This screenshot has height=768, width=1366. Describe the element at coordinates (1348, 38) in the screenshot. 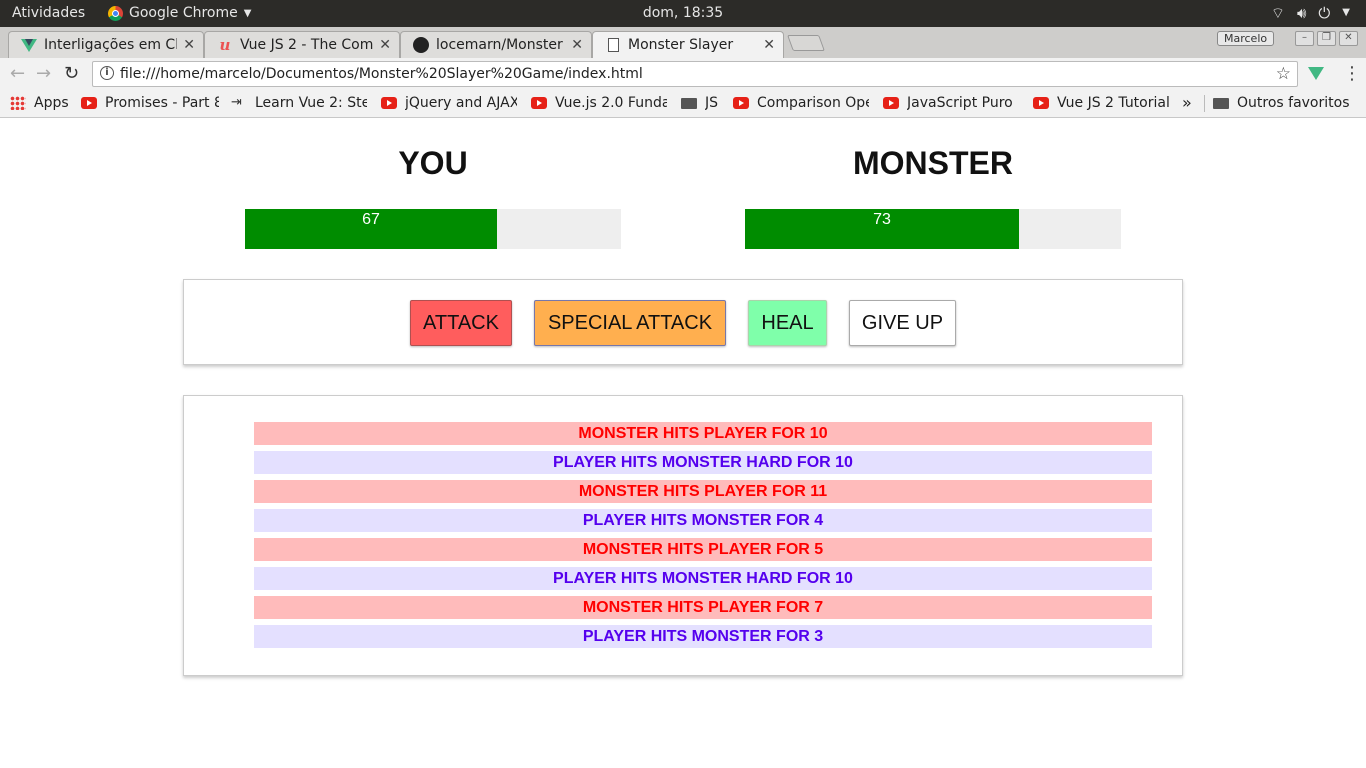

I see `close-window-icon: ✕` at that location.